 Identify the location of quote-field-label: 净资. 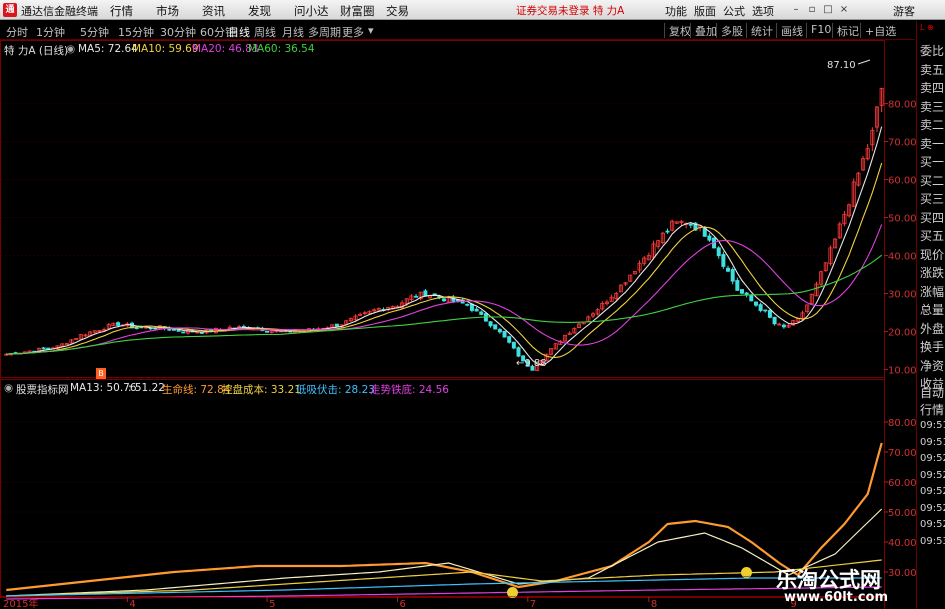
(932, 365).